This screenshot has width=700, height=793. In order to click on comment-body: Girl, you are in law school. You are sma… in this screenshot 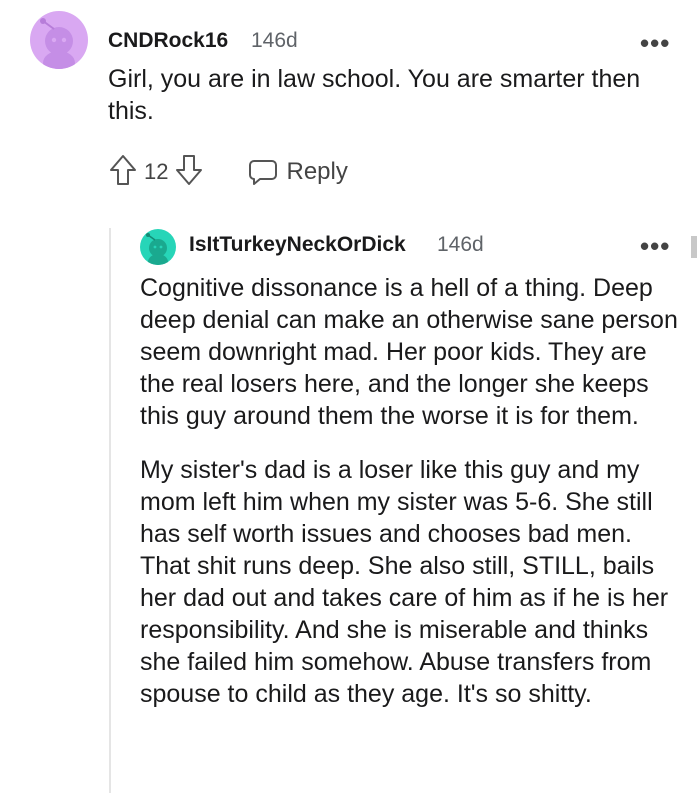, I will do `click(374, 95)`.